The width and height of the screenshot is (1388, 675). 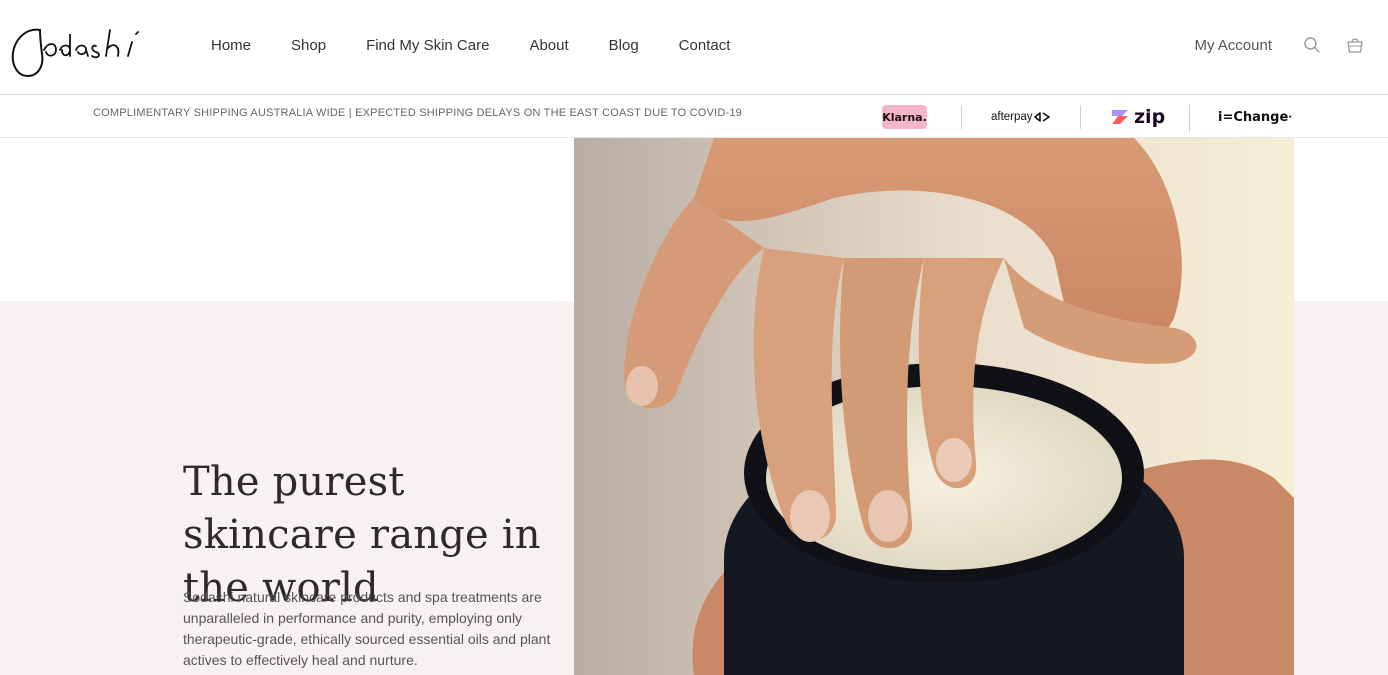 I want to click on nav-item-blog: Blog, so click(x=624, y=45).